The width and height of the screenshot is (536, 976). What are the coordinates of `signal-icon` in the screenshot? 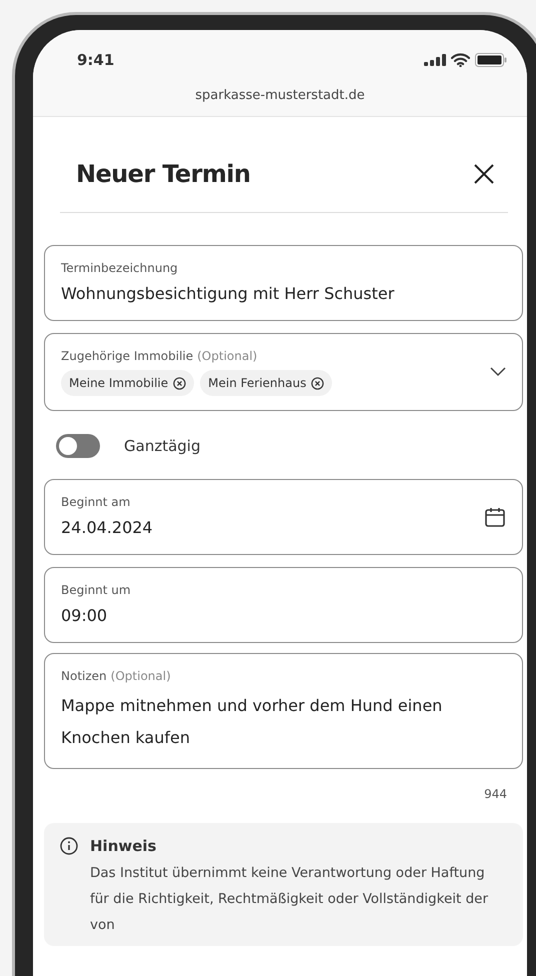 It's located at (435, 60).